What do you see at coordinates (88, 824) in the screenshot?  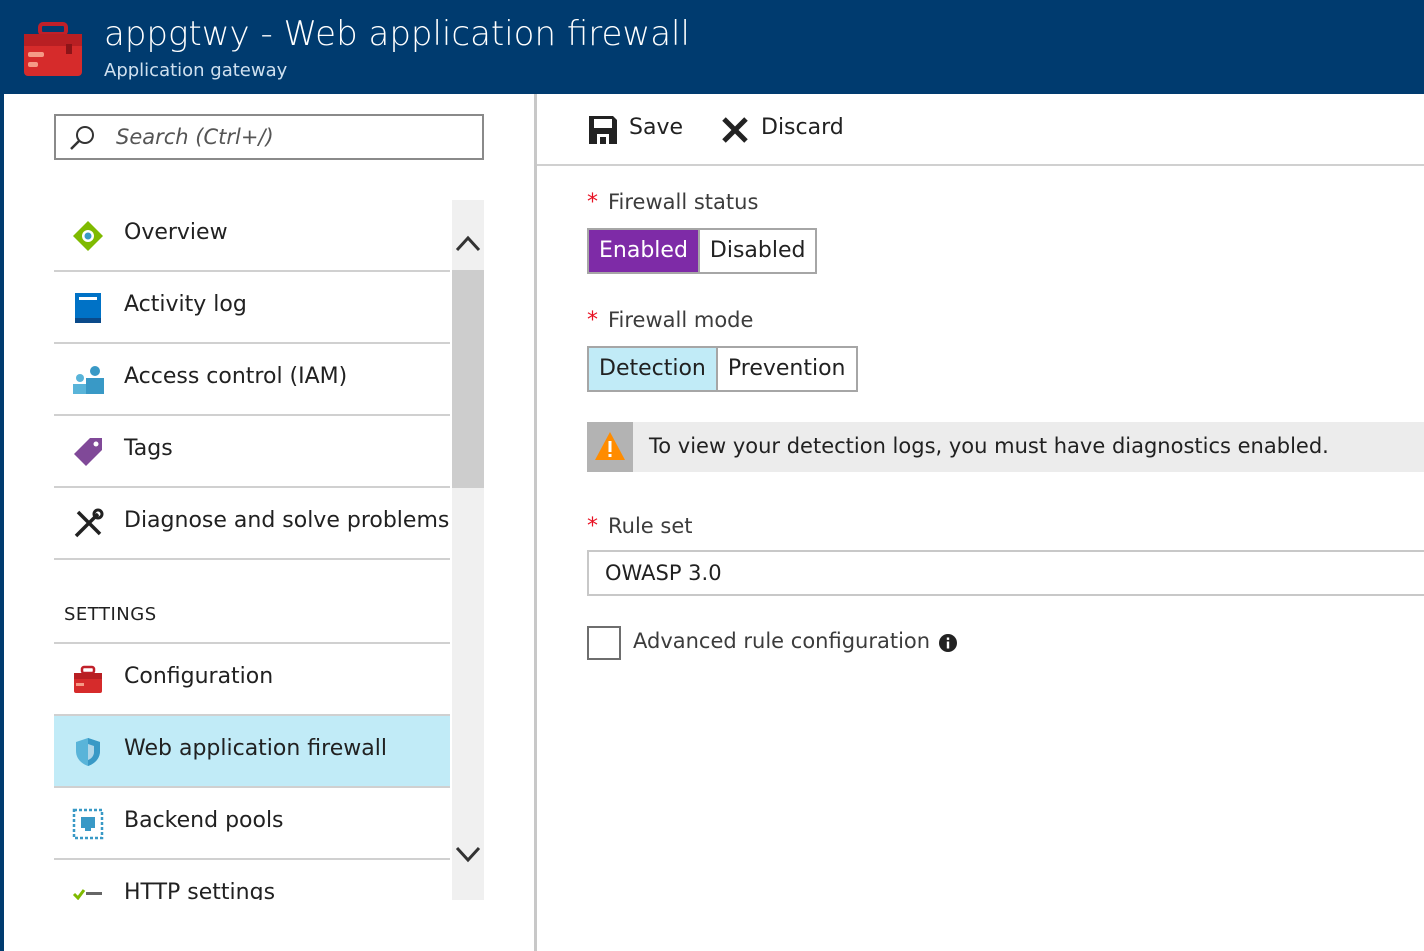 I see `backend-pools-icon` at bounding box center [88, 824].